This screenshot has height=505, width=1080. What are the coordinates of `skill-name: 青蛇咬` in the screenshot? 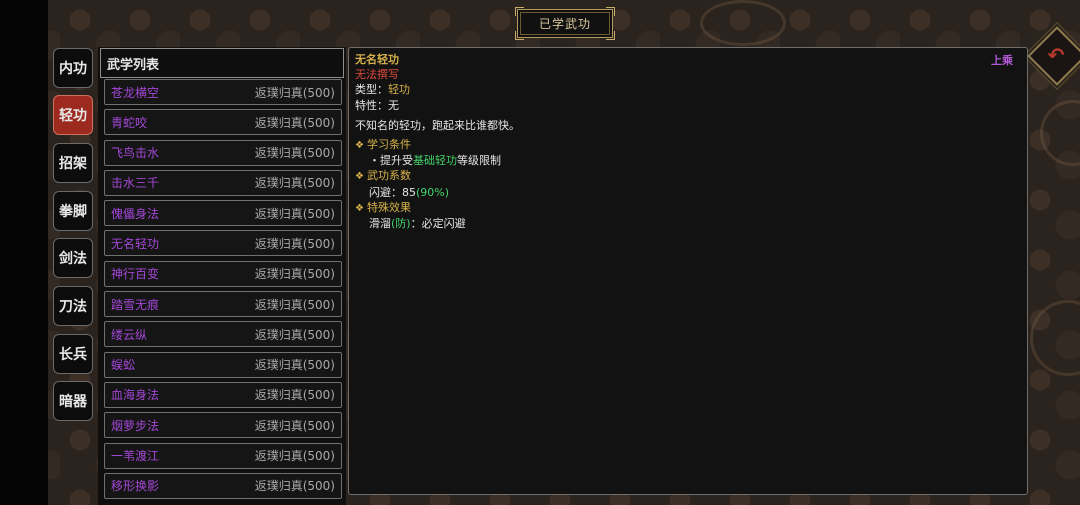 It's located at (129, 122).